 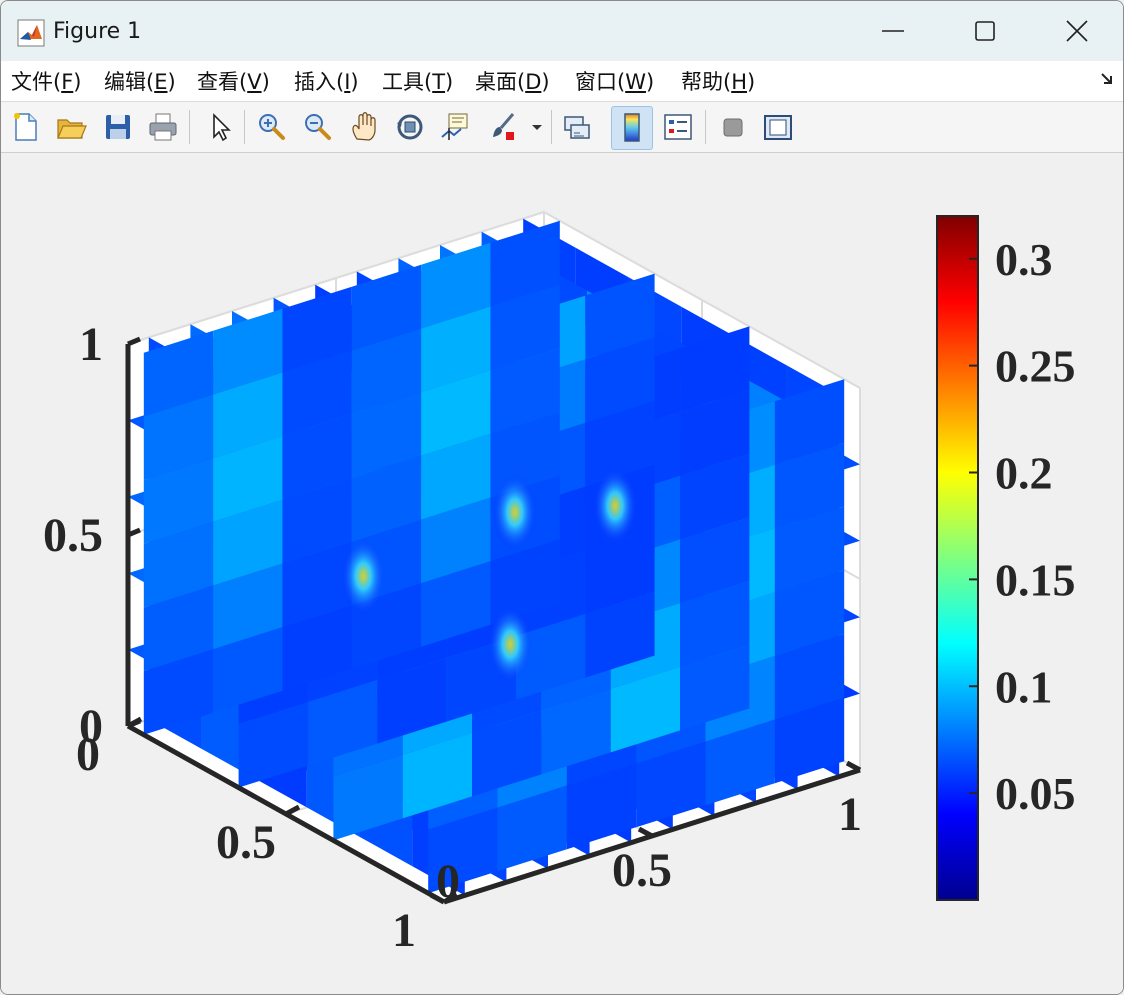 I want to click on window-title: Figure 1, so click(x=97, y=31).